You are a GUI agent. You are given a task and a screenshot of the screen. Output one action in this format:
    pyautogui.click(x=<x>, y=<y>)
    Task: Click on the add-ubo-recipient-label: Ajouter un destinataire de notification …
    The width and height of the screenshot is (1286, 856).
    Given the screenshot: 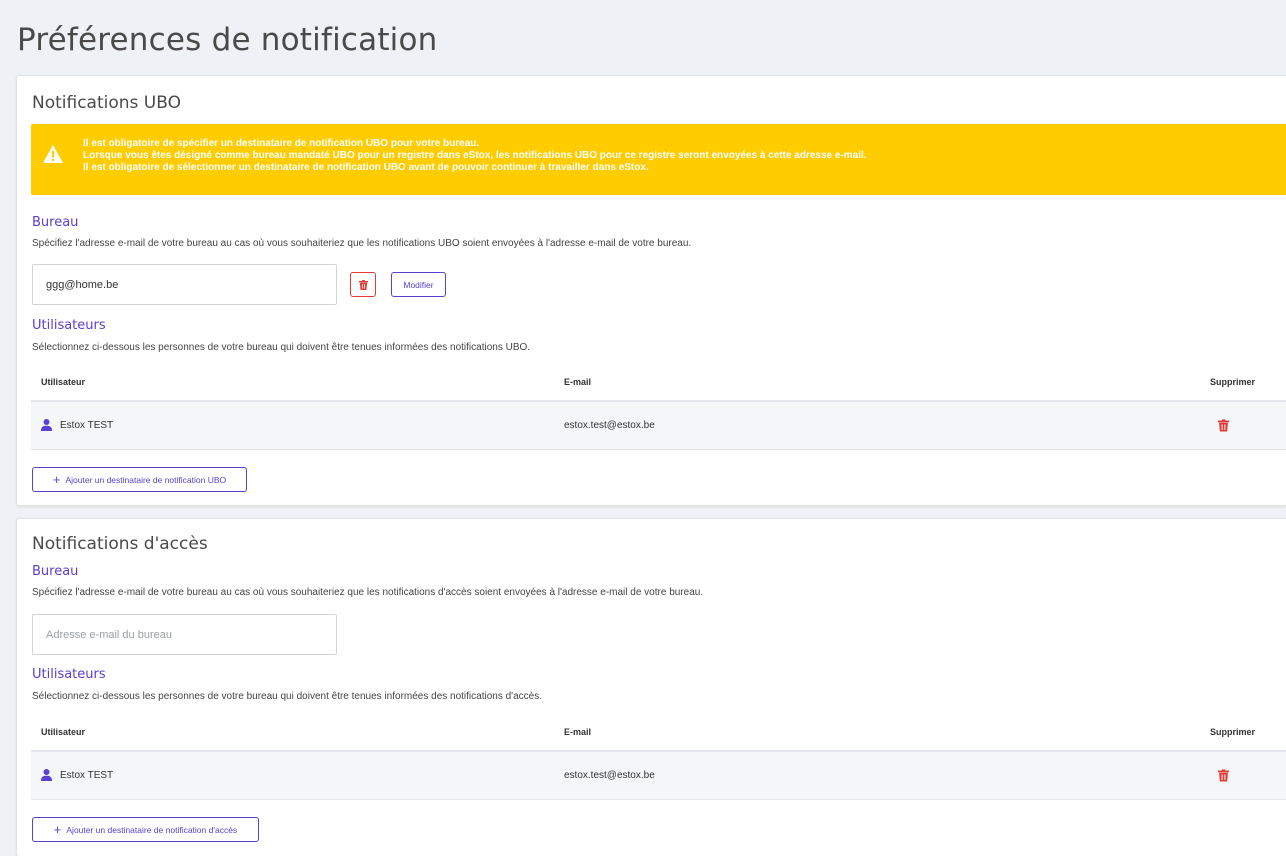 What is the action you would take?
    pyautogui.click(x=146, y=479)
    